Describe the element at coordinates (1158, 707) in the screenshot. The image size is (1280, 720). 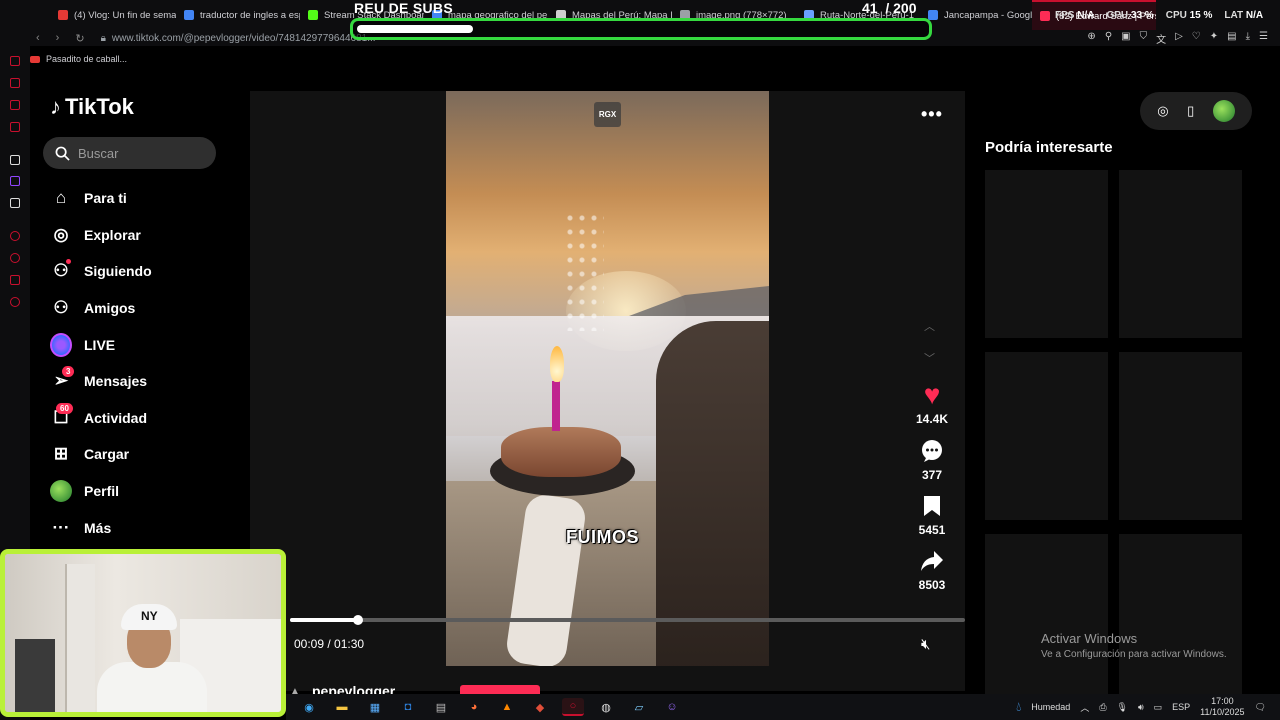
I see `network-icon: ▭` at that location.